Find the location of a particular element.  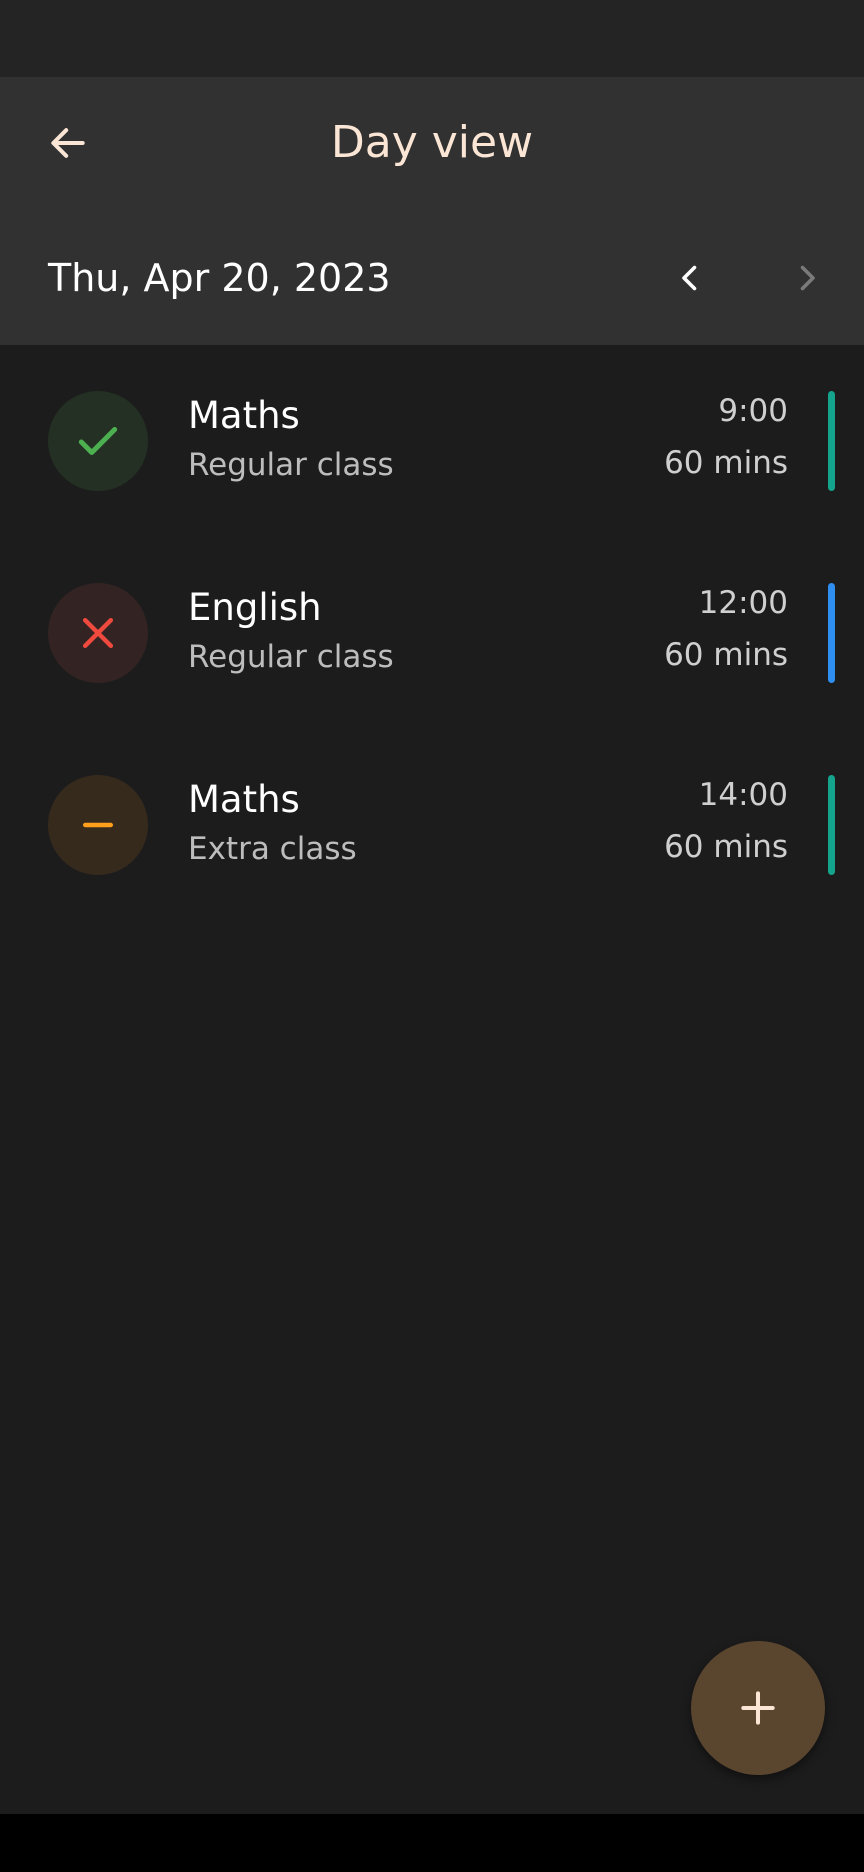

previous-day-button is located at coordinates (690, 278).